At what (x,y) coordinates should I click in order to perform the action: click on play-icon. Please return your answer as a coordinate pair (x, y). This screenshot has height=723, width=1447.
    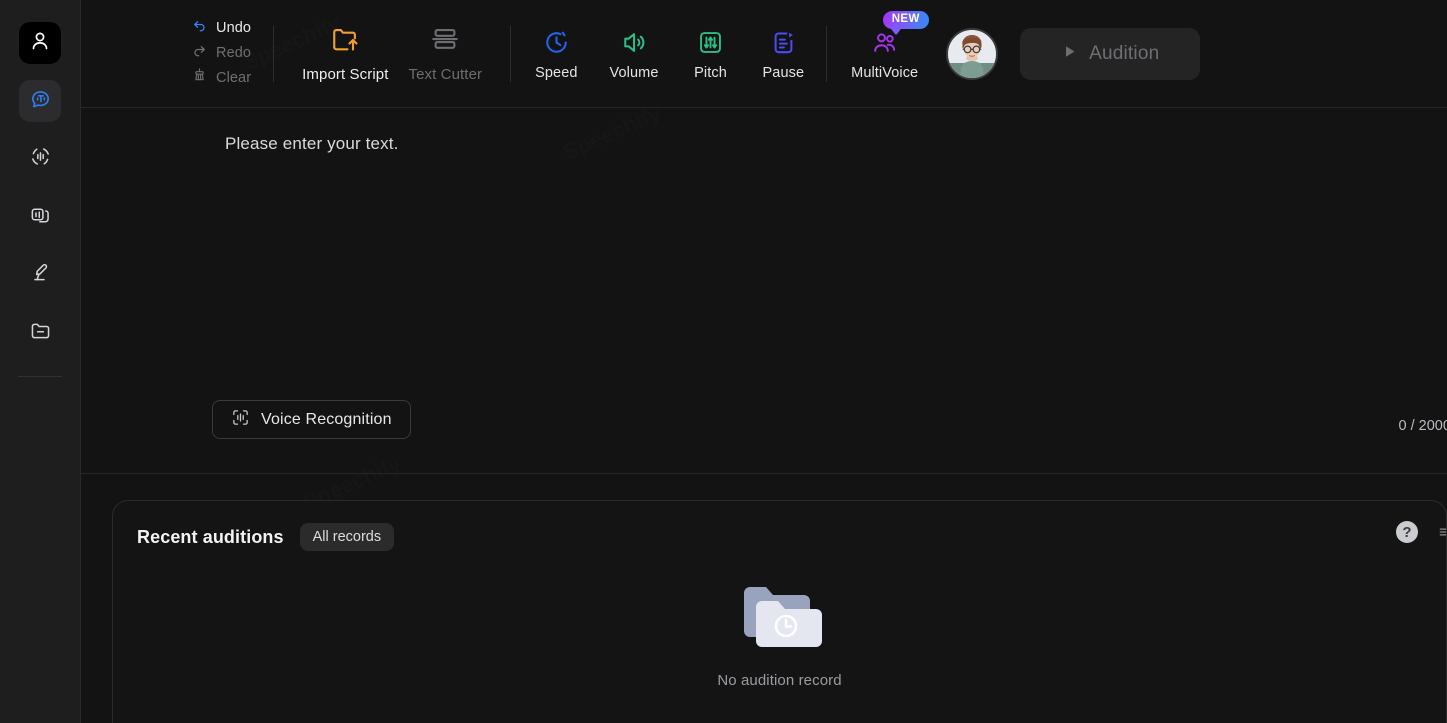
    Looking at the image, I should click on (1069, 54).